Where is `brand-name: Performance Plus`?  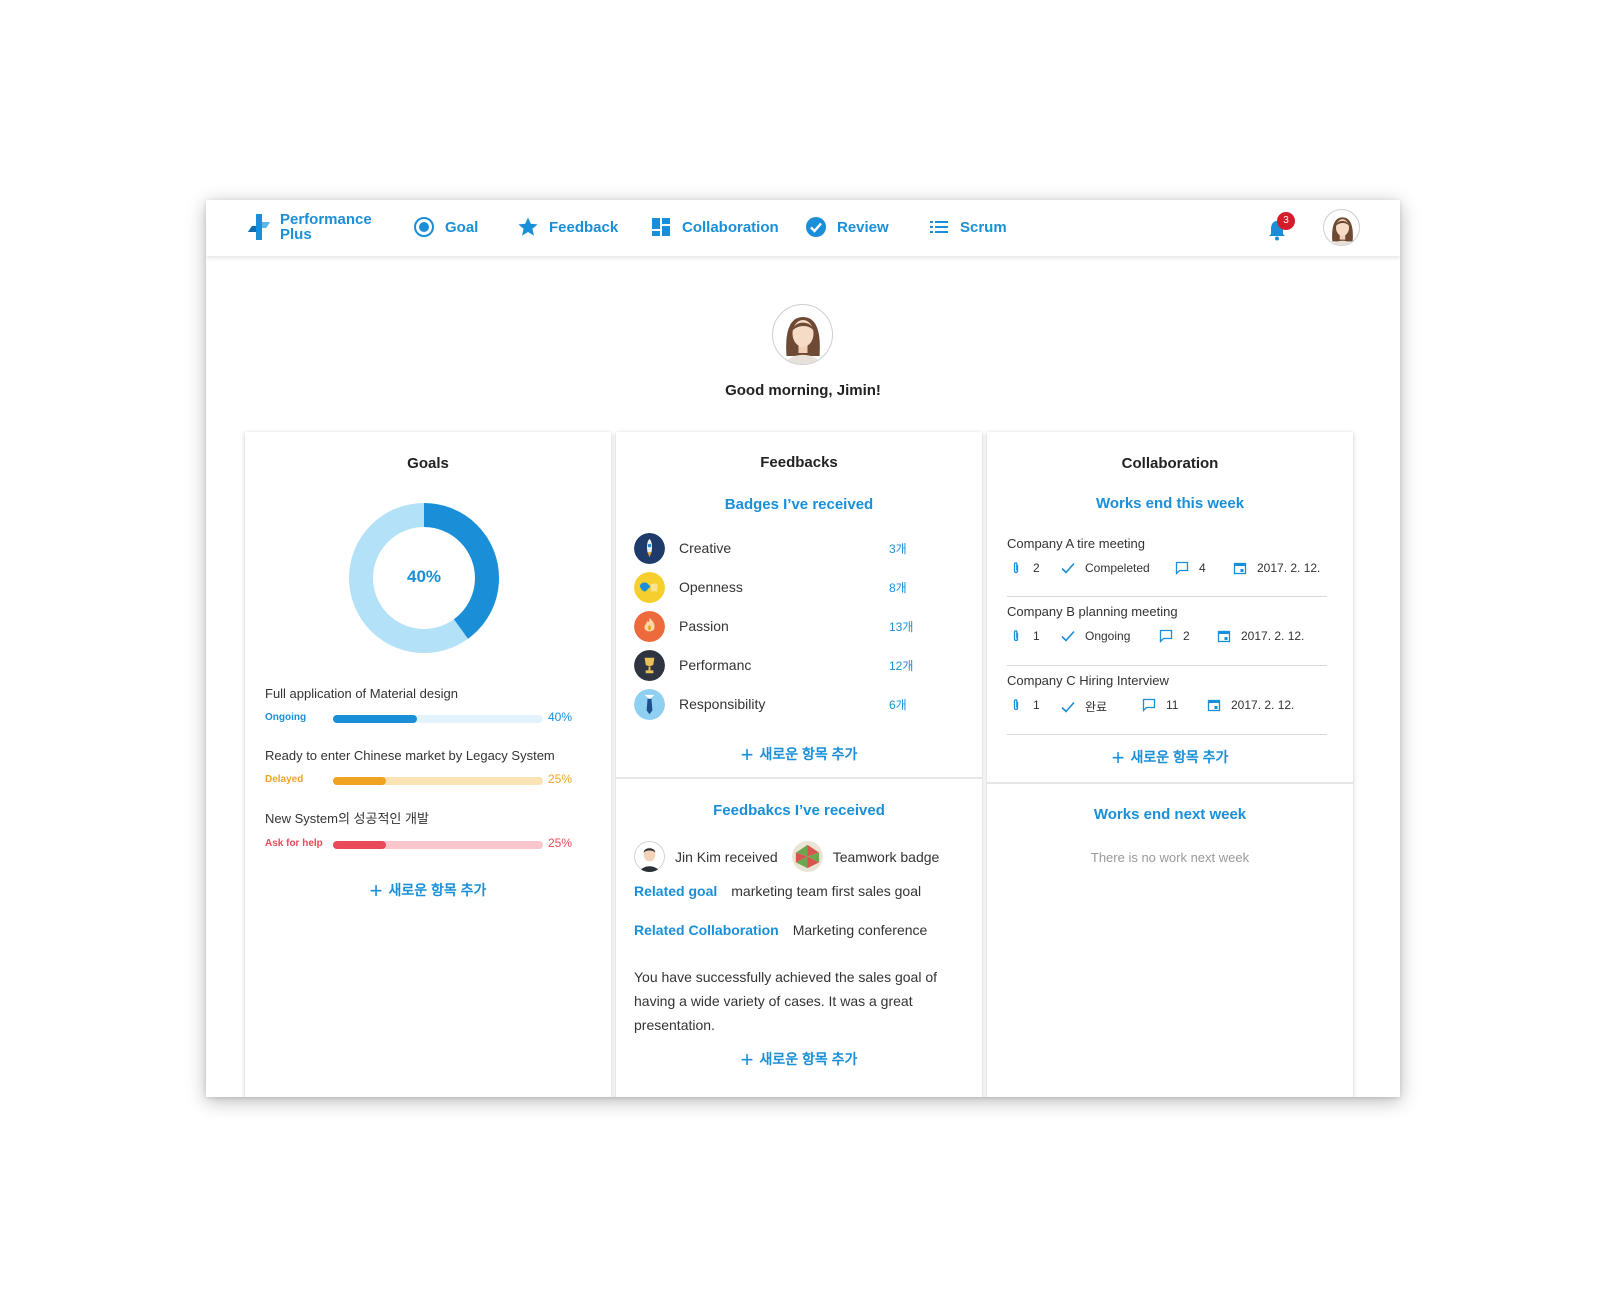 brand-name: Performance Plus is located at coordinates (326, 227).